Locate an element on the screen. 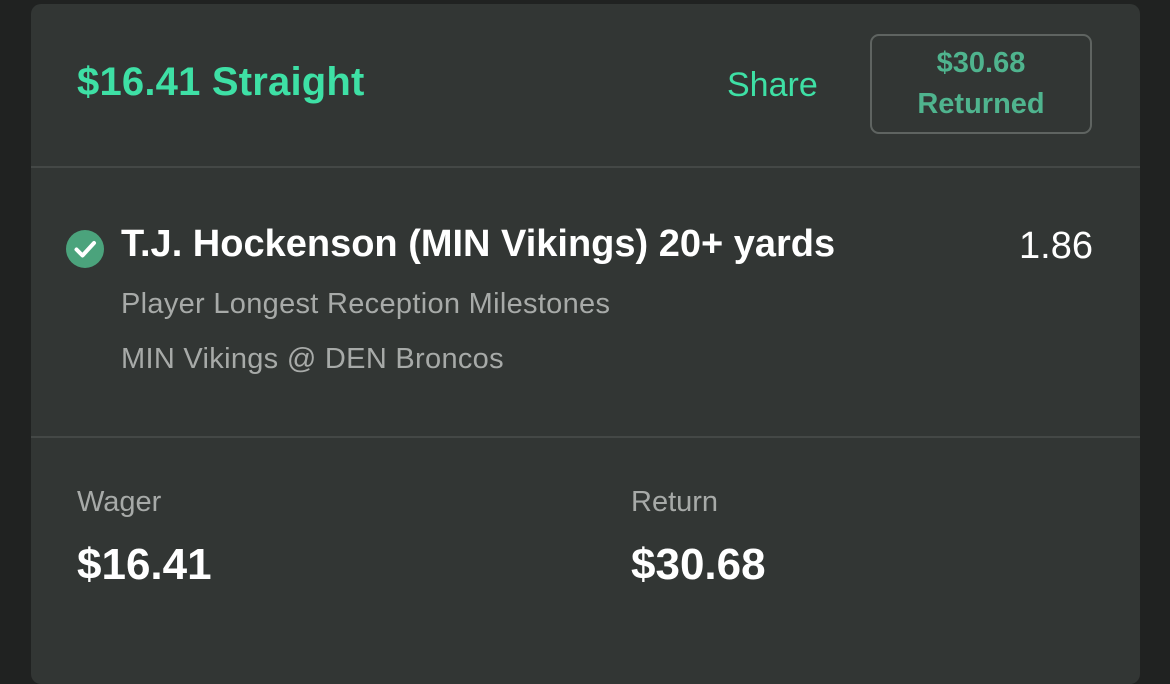 The height and width of the screenshot is (684, 1170). returned-badge: $30.68 Returned is located at coordinates (981, 84).